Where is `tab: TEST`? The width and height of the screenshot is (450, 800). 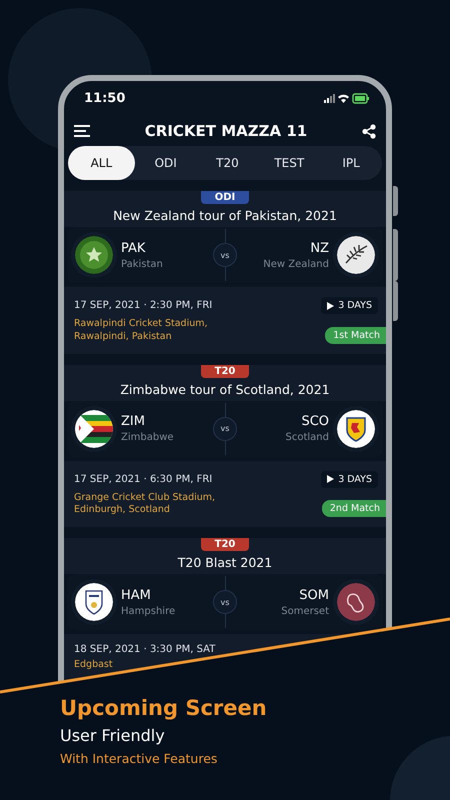
tab: TEST is located at coordinates (289, 163).